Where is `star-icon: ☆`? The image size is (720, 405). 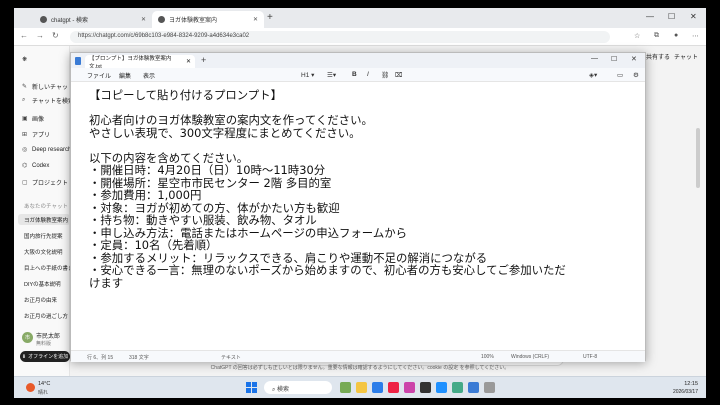 star-icon: ☆ is located at coordinates (637, 36).